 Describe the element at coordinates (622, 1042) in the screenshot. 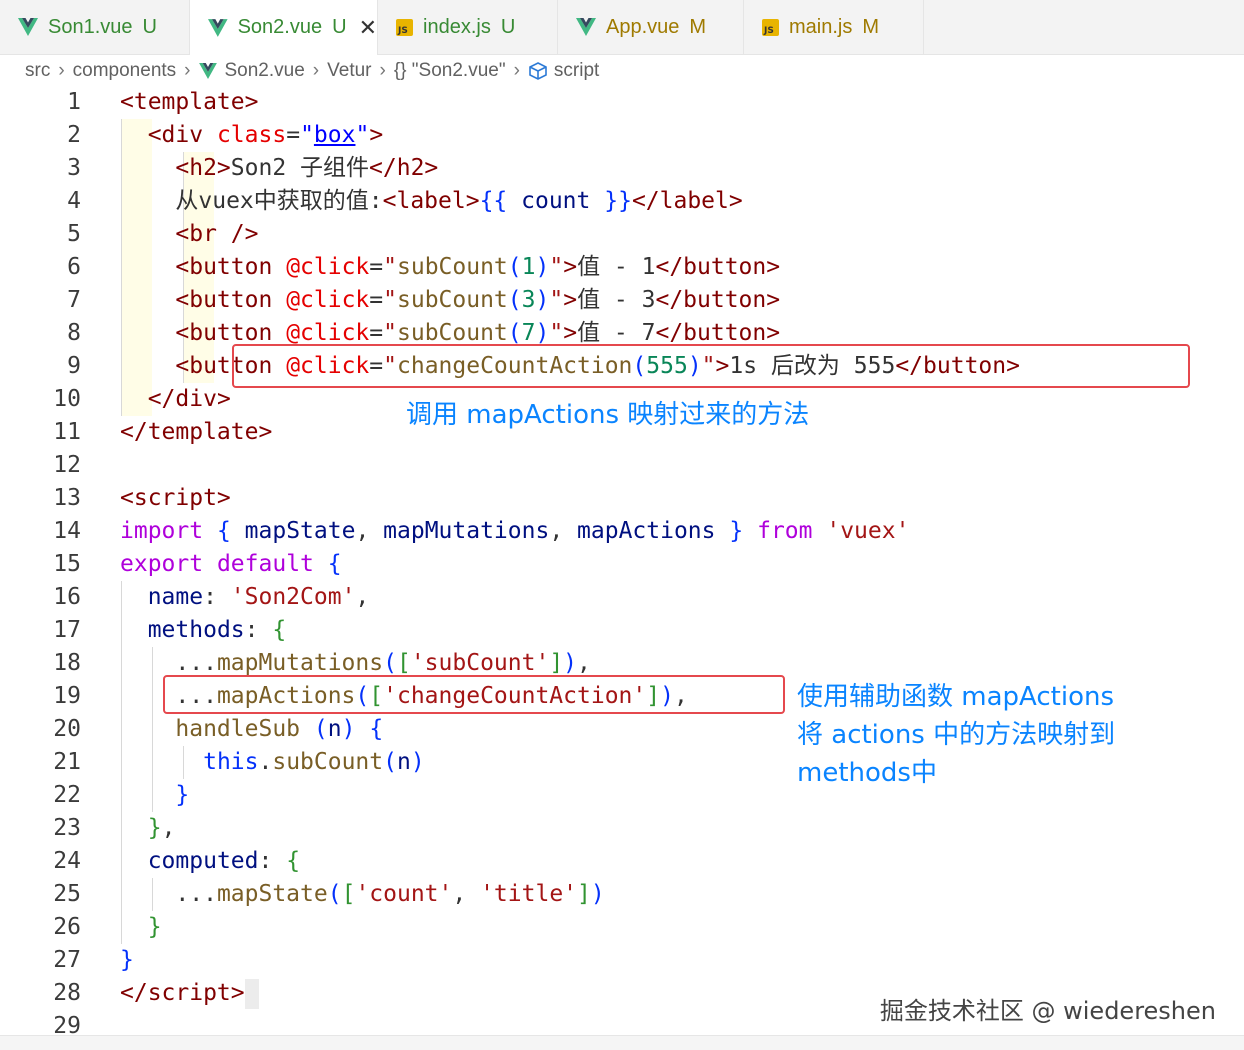

I see `horizontal-scrollbar` at that location.